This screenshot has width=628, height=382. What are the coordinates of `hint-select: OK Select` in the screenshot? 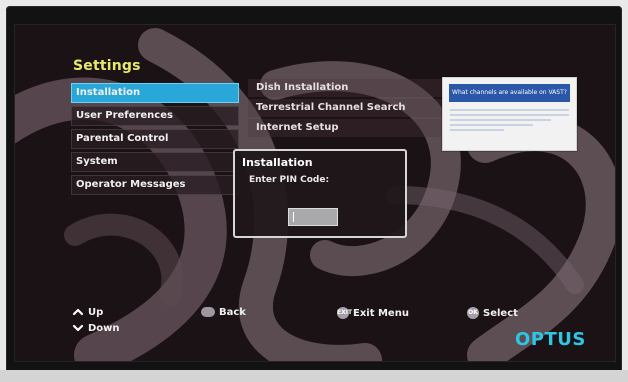 It's located at (492, 313).